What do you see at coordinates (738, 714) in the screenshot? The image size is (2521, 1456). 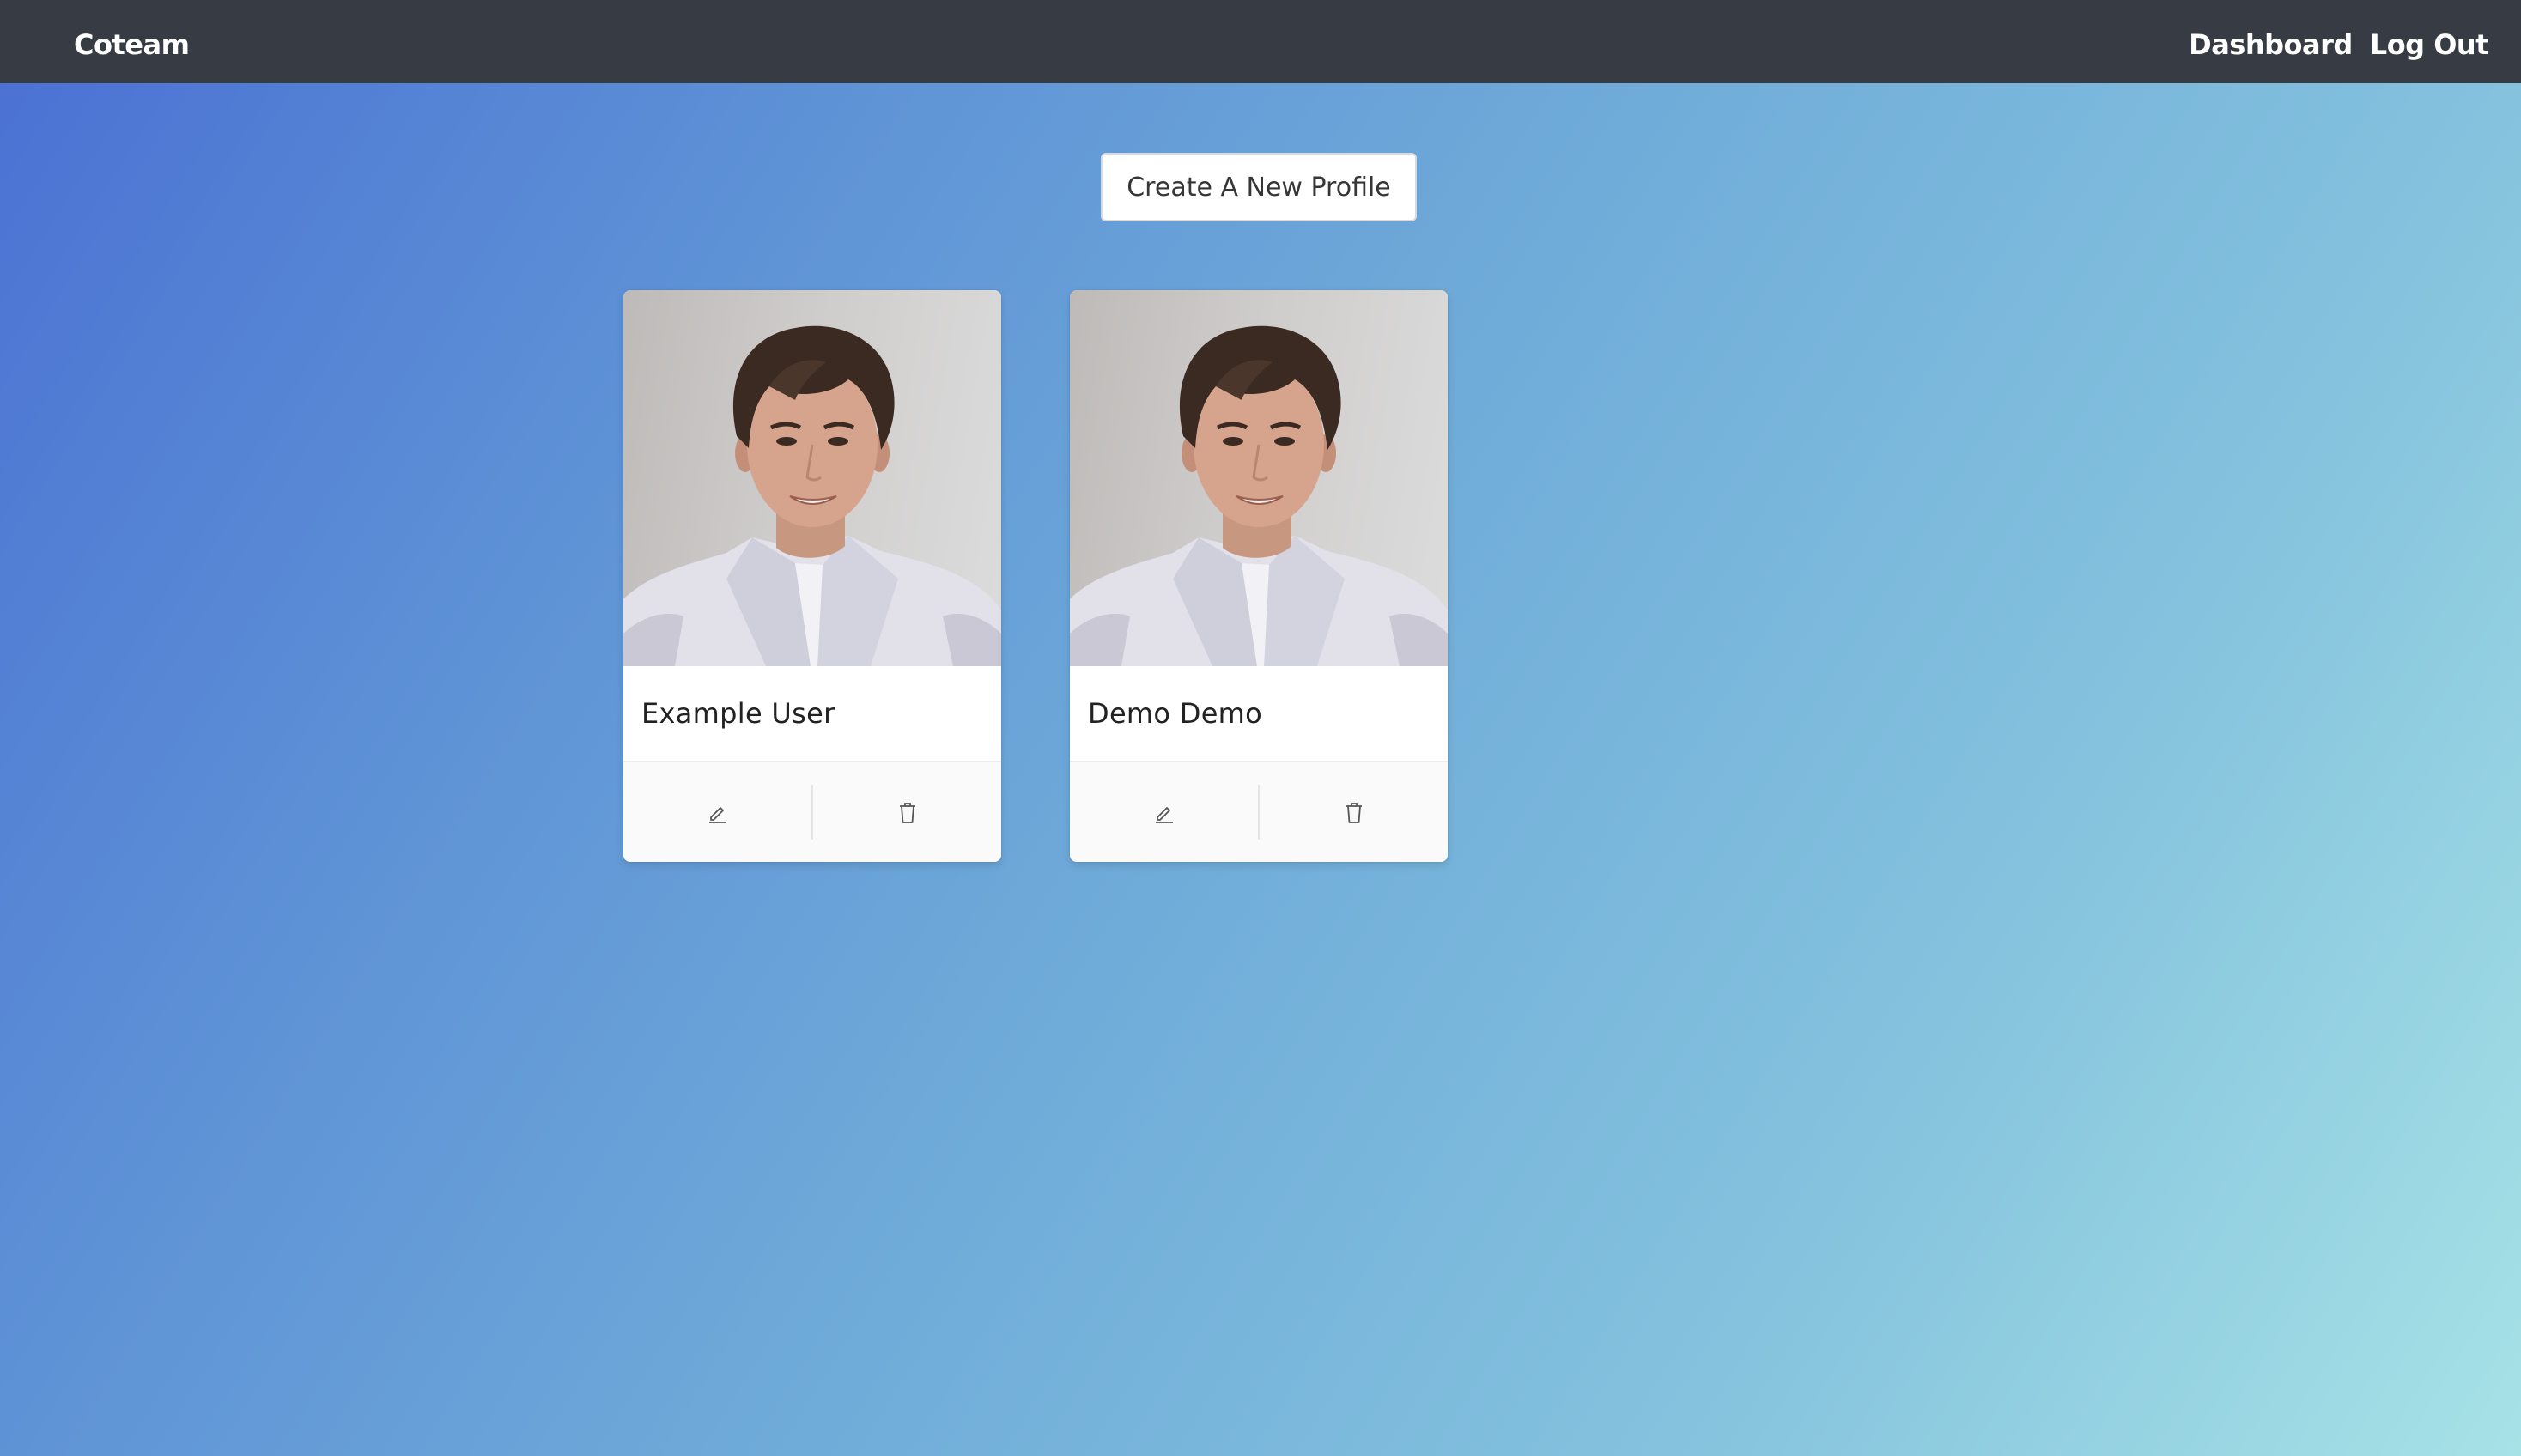 I see `profile-name: Example User` at bounding box center [738, 714].